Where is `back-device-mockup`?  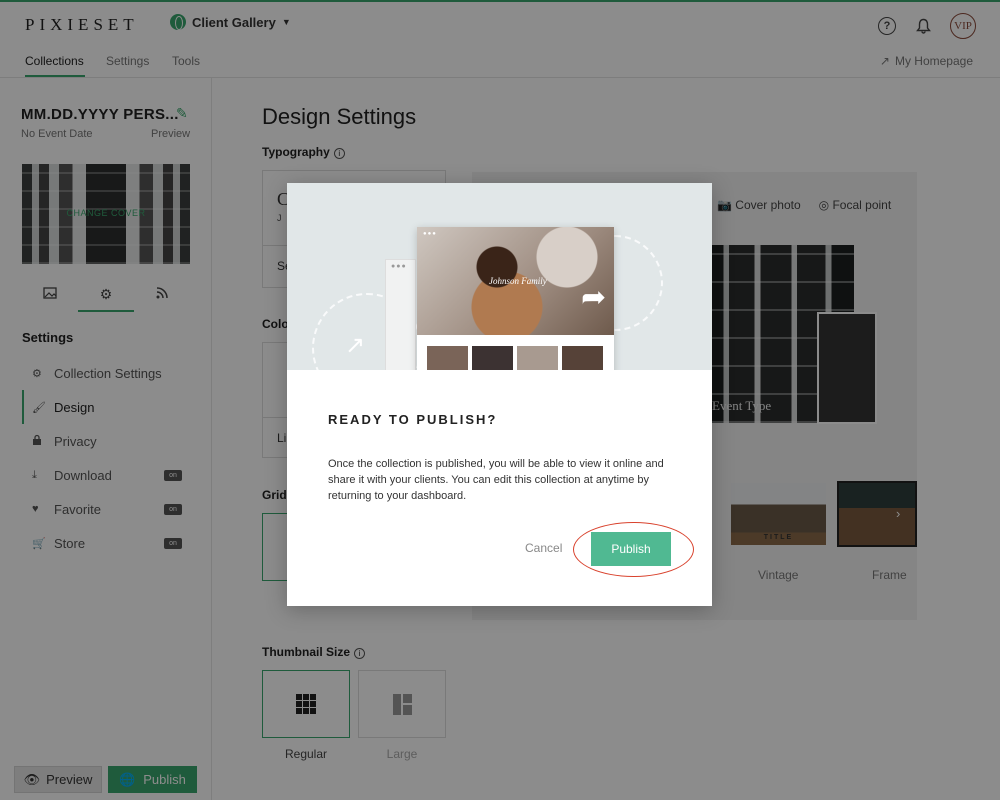 back-device-mockup is located at coordinates (400, 314).